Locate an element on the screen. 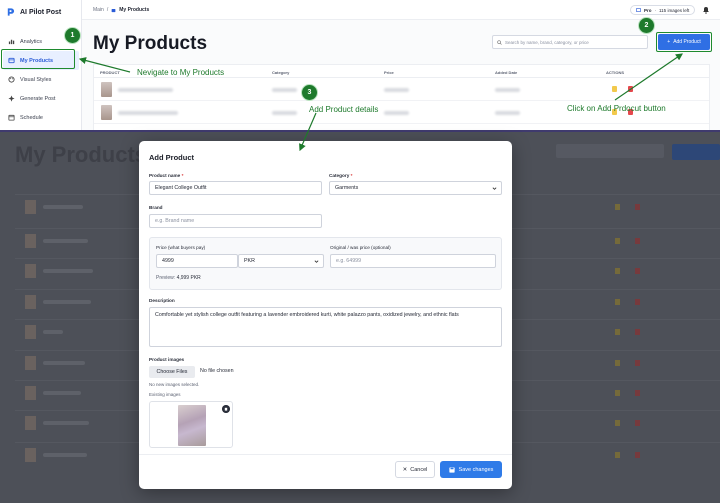  sidebar-item-label: Generate Post is located at coordinates (38, 98).